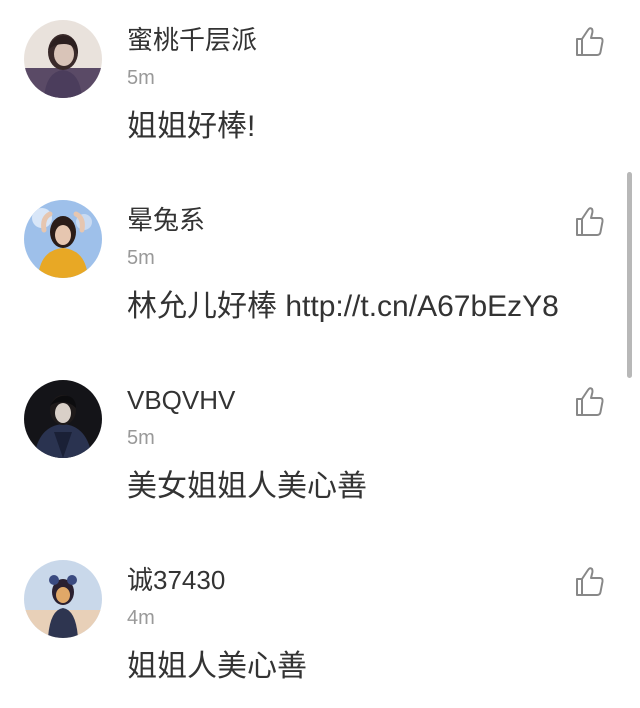 This screenshot has height=708, width=640. Describe the element at coordinates (217, 666) in the screenshot. I see `comment-text: 姐姐人美心善` at that location.